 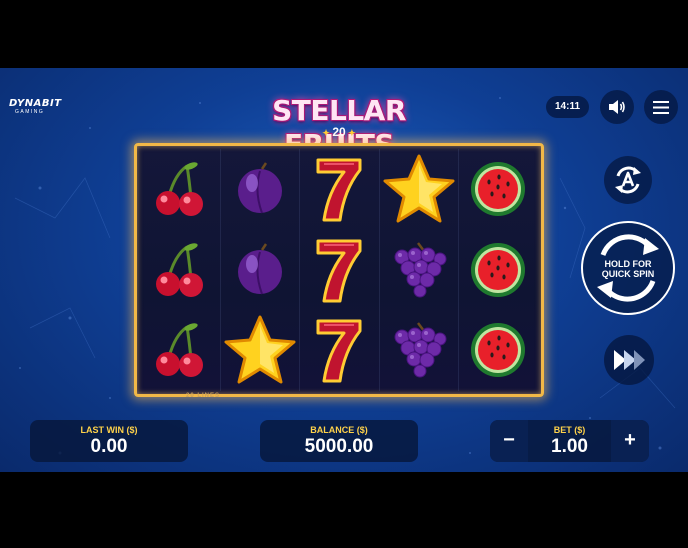 What do you see at coordinates (339, 430) in the screenshot?
I see `balance-label: BALANCE ($)` at bounding box center [339, 430].